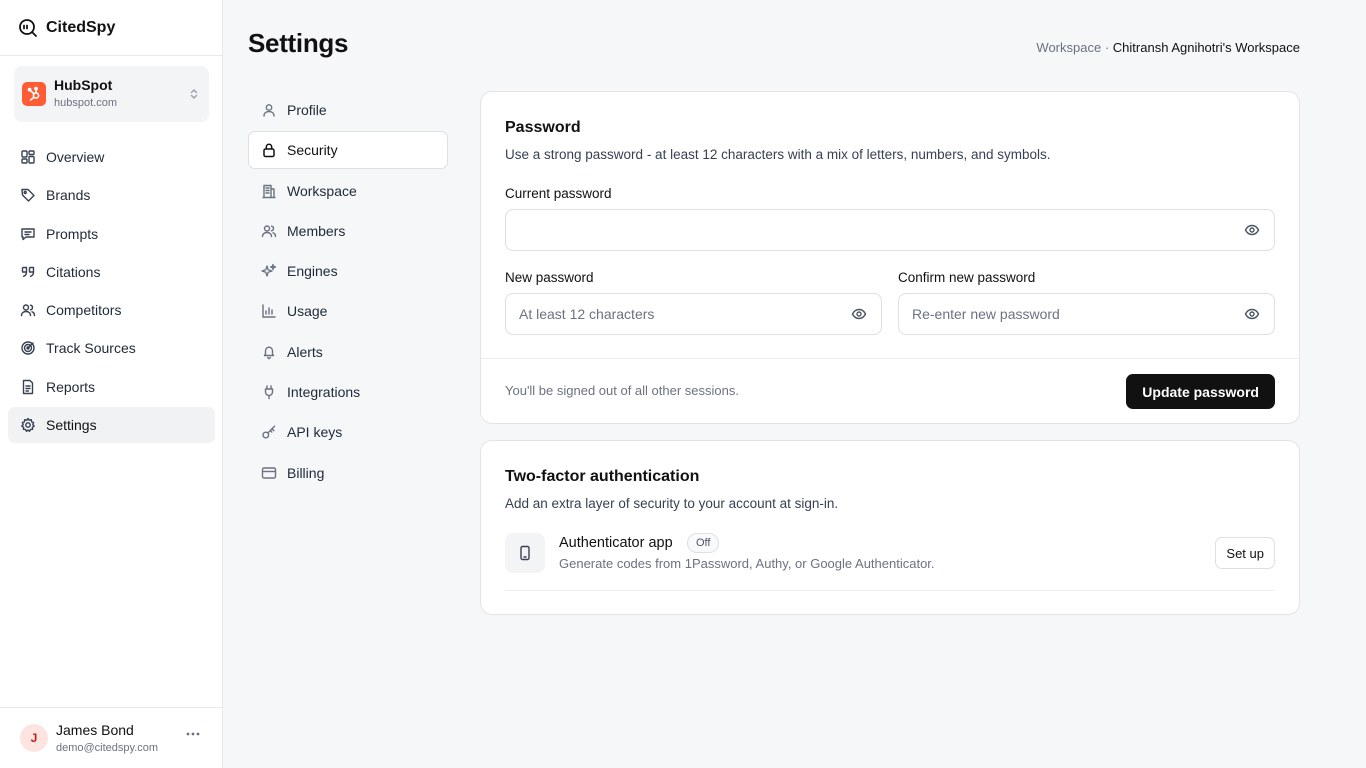  I want to click on new-password-label: New password, so click(549, 277).